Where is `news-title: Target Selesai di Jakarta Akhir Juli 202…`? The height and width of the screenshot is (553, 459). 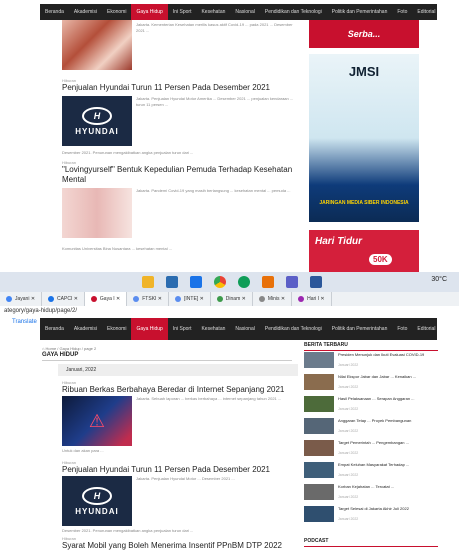 news-title: Target Selesai di Jakarta Akhir Juli 202… is located at coordinates (388, 508).